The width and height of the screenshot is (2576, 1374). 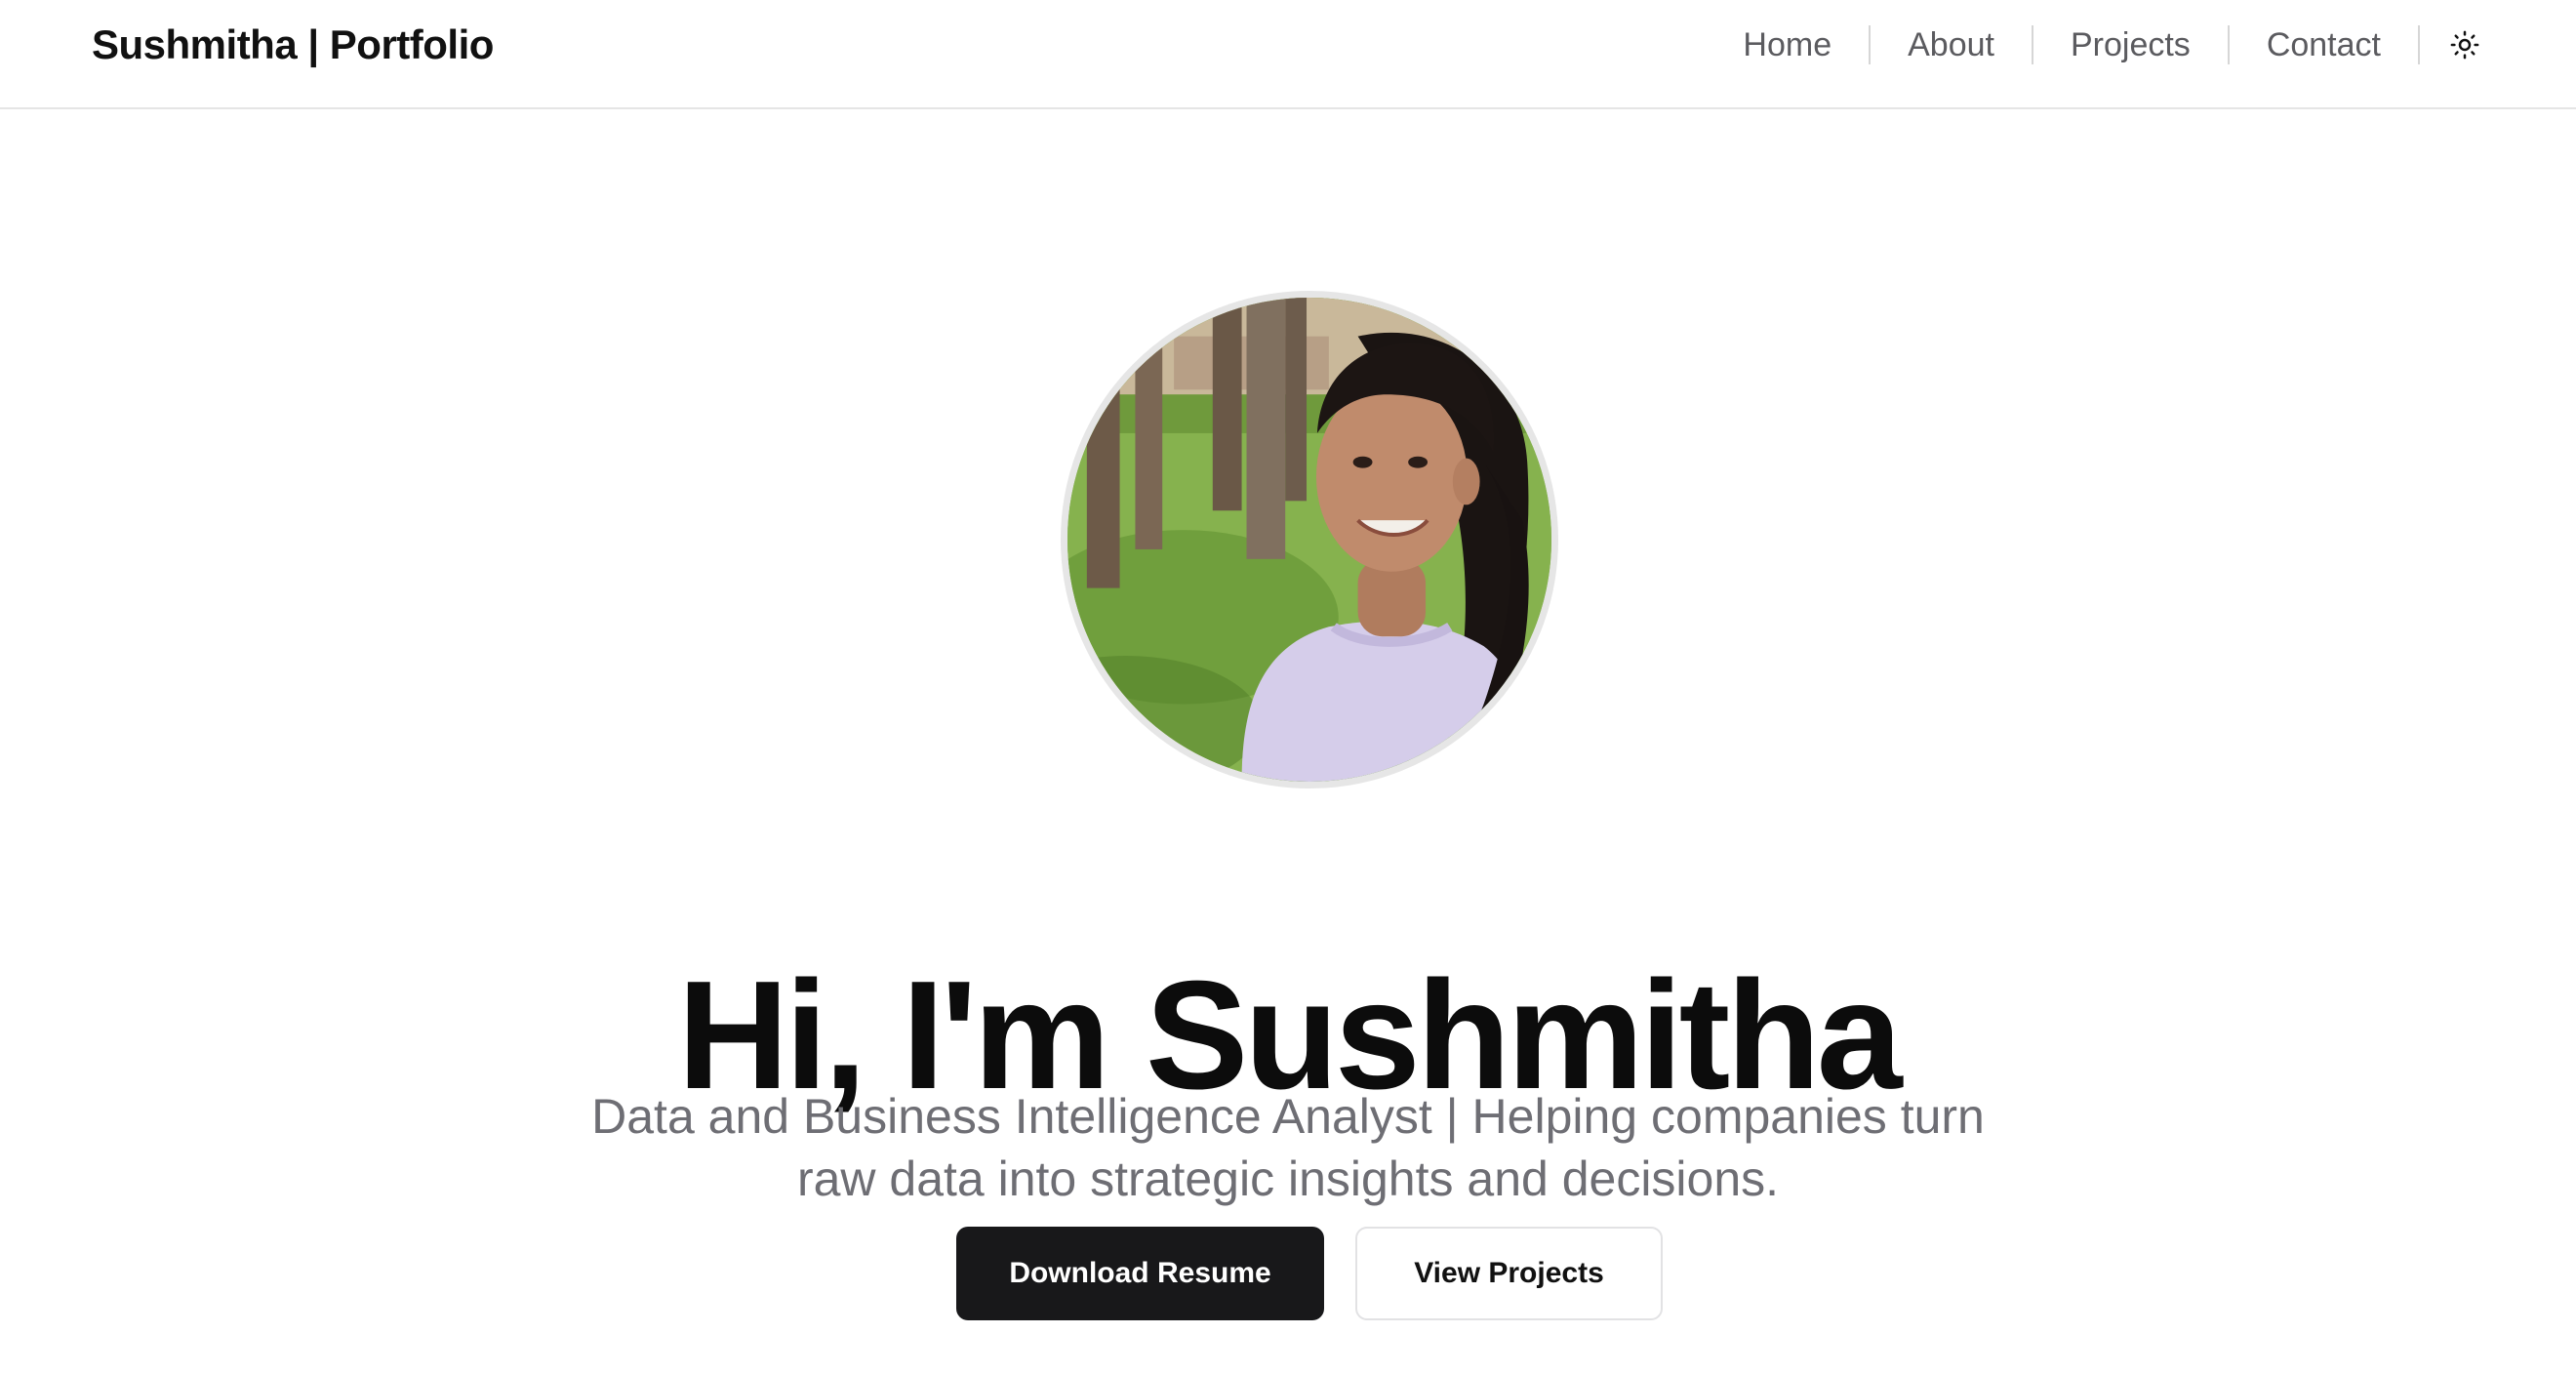 I want to click on profile-photo, so click(x=1309, y=540).